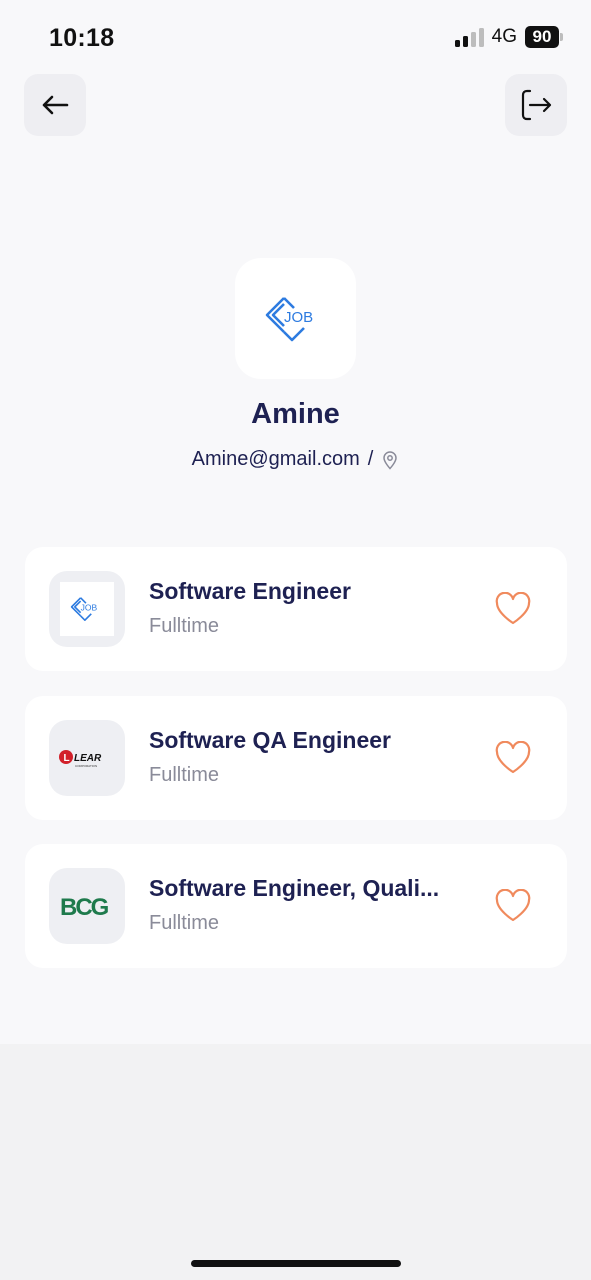 The height and width of the screenshot is (1280, 591). I want to click on company-logo: L LEAR CORPORATION, so click(87, 758).